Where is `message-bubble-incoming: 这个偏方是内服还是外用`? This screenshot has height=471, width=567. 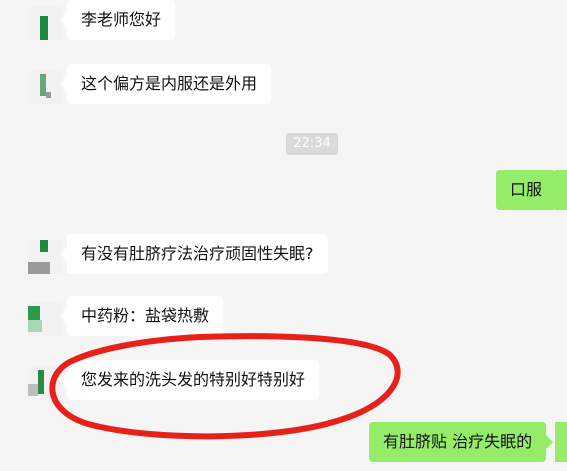
message-bubble-incoming: 这个偏方是内服还是外用 is located at coordinates (165, 84).